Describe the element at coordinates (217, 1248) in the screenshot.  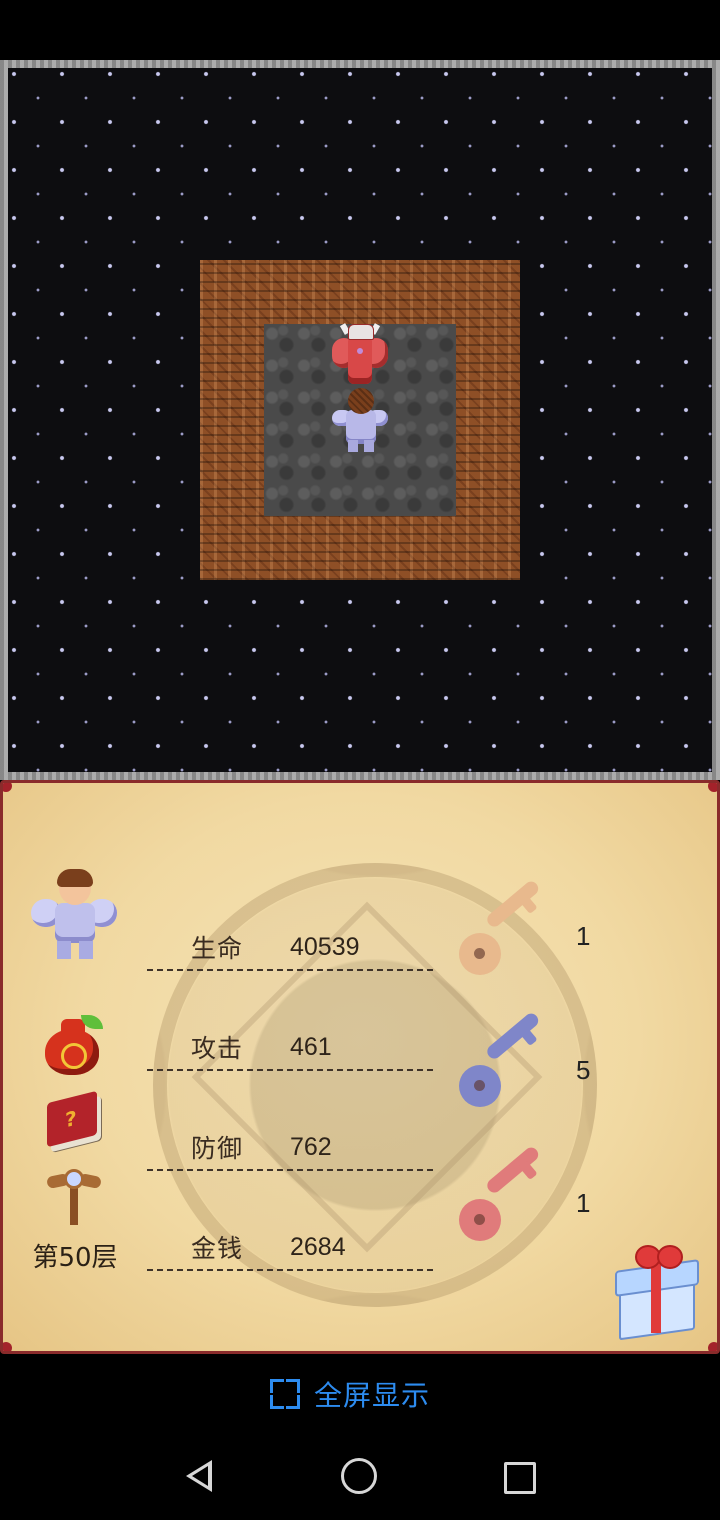
I see `stat-label: 金钱` at that location.